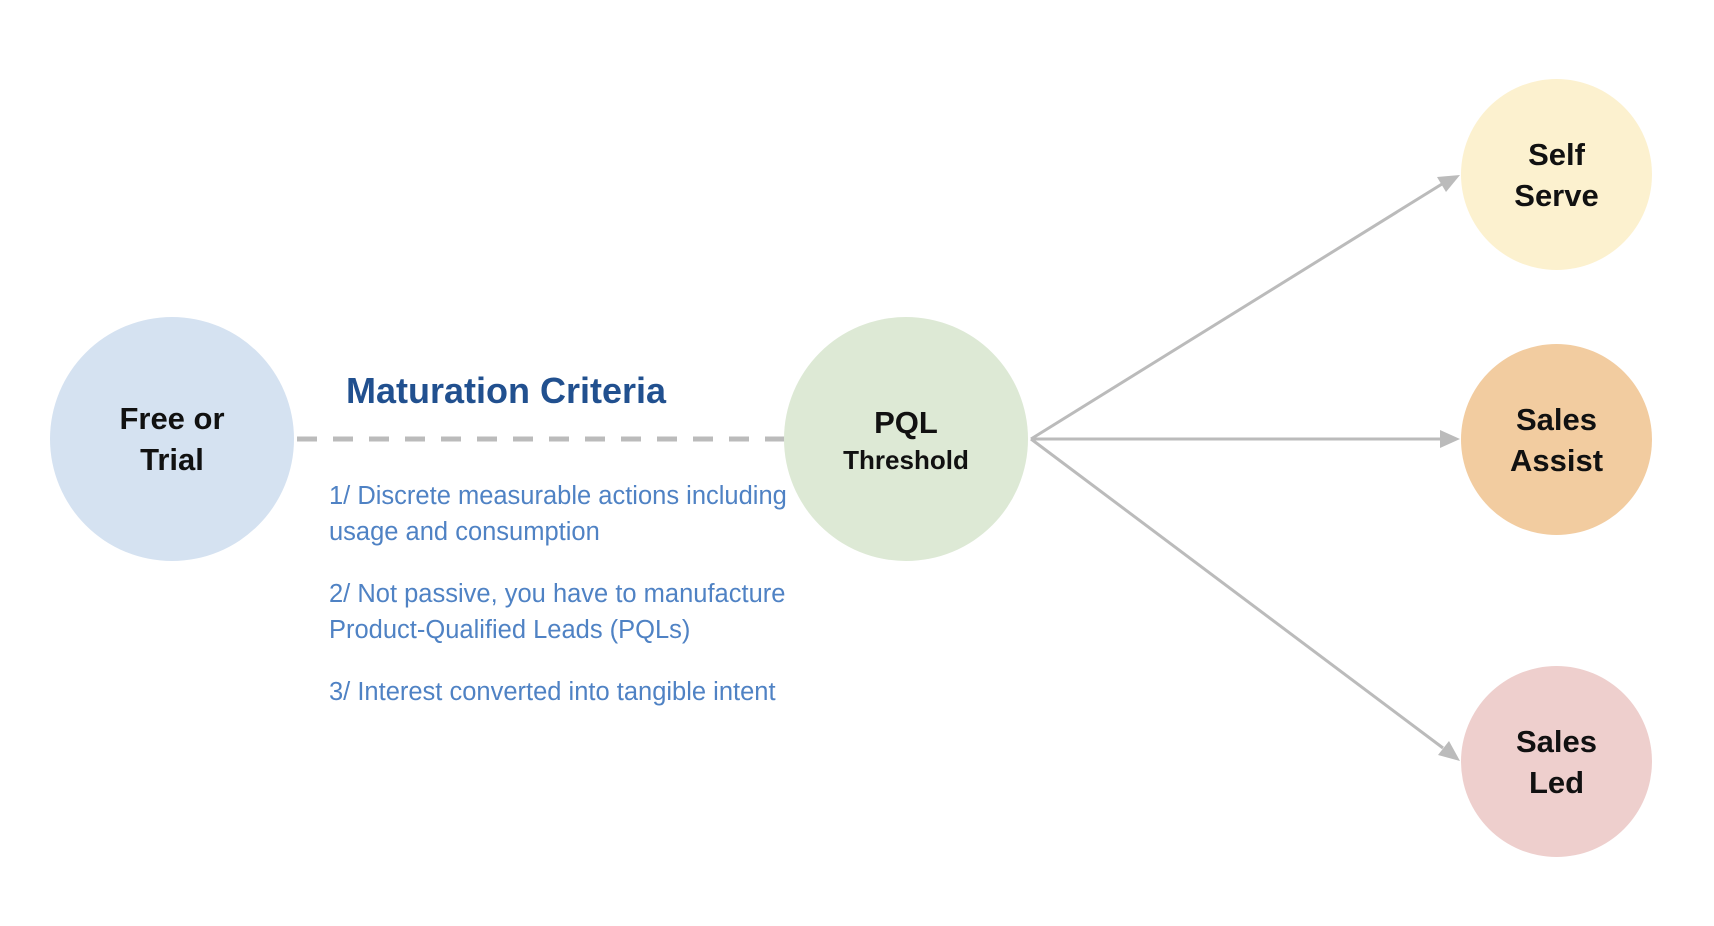 Image resolution: width=1714 pixels, height=926 pixels. What do you see at coordinates (906, 422) in the screenshot?
I see `node-label: PQL` at bounding box center [906, 422].